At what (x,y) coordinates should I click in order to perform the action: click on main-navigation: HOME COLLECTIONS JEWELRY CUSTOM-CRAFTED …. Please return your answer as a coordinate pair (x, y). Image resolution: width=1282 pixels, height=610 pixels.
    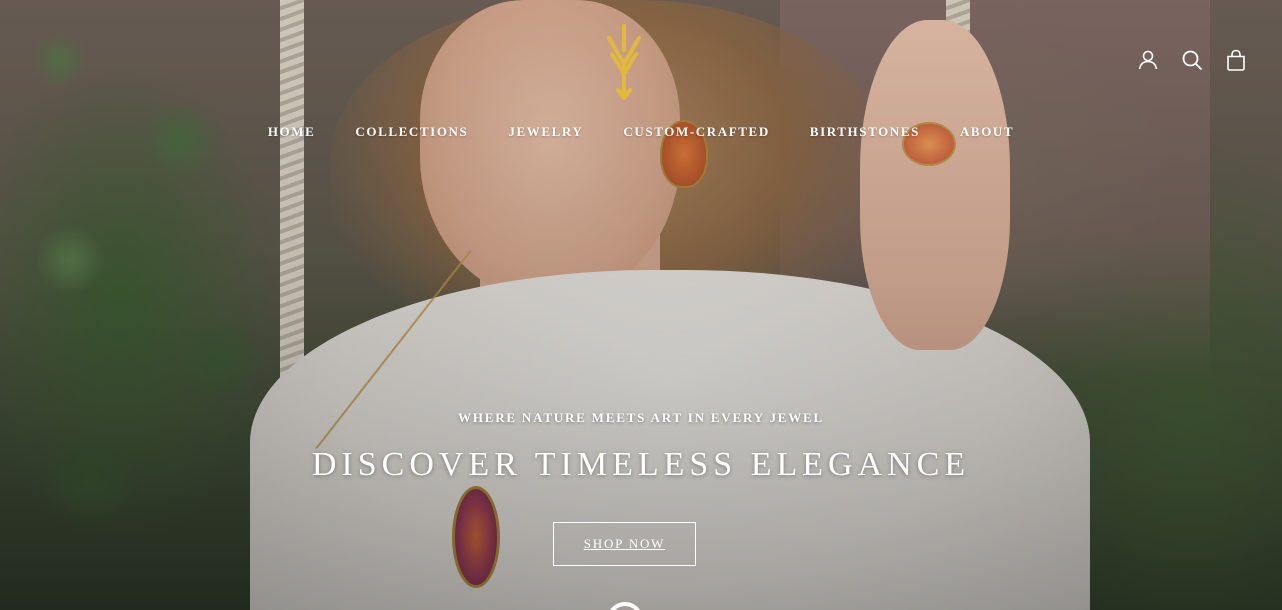
    Looking at the image, I should click on (641, 132).